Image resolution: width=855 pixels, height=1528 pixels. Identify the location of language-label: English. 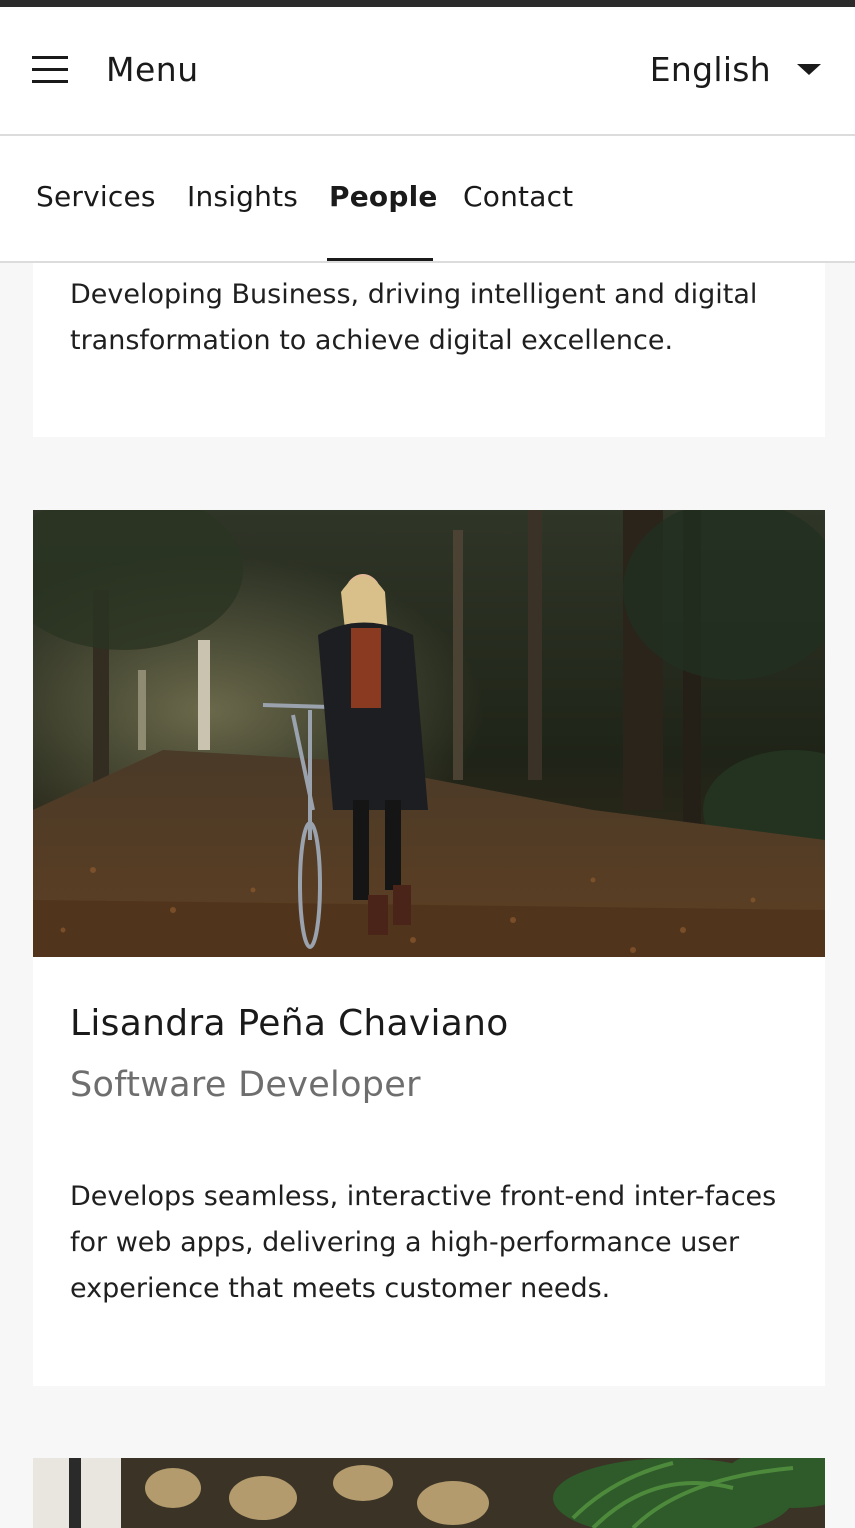
(710, 69).